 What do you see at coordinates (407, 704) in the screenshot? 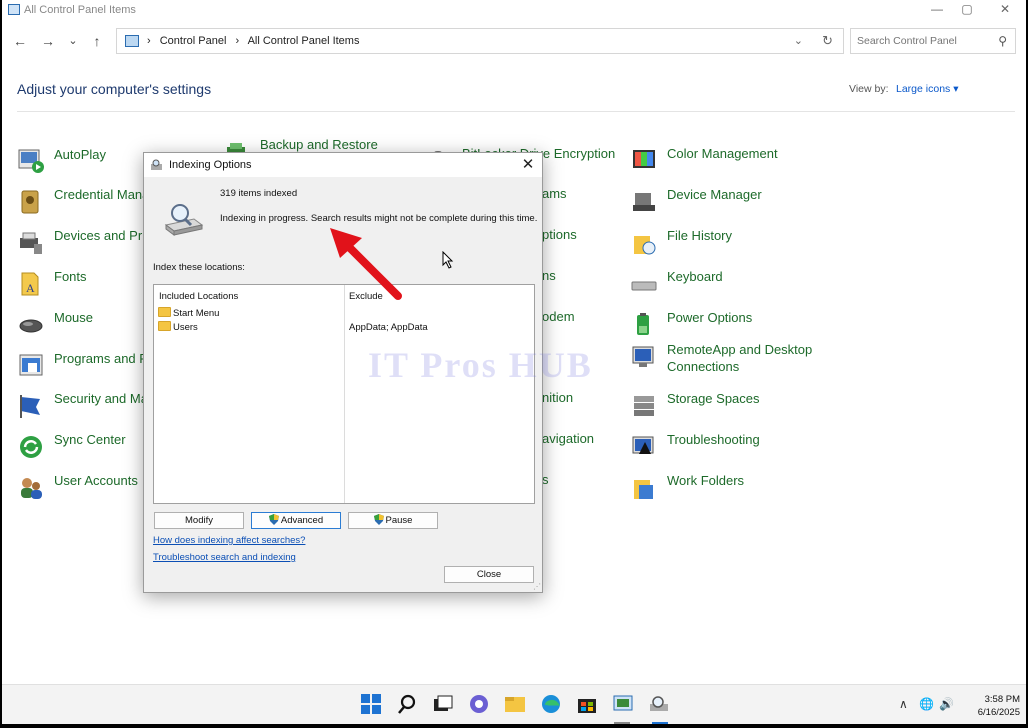
I see `search-icon` at bounding box center [407, 704].